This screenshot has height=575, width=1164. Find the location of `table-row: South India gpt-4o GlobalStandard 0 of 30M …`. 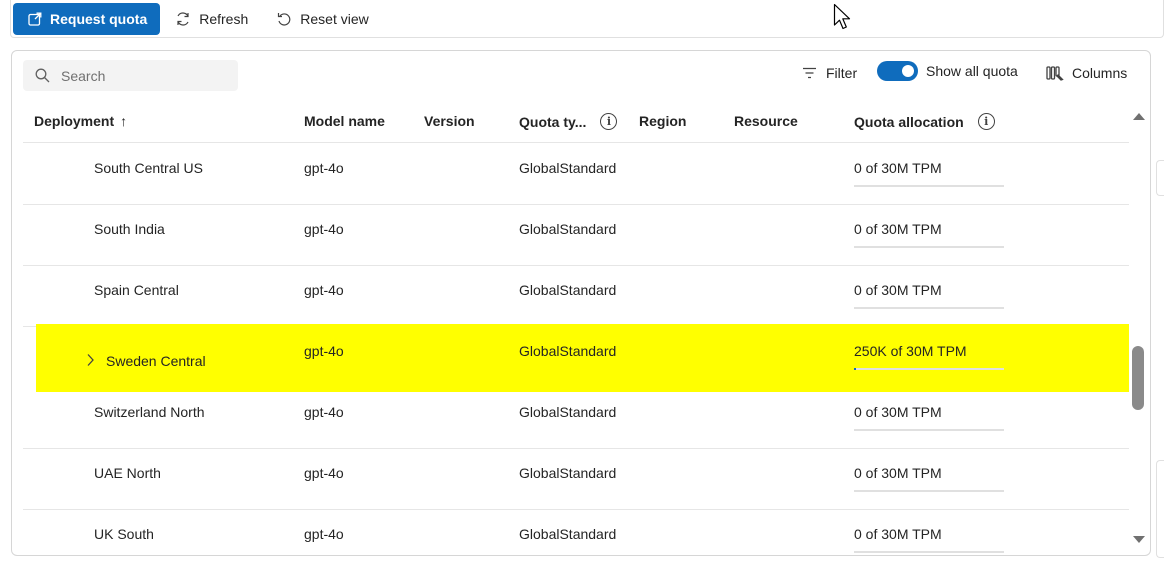

table-row: South India gpt-4o GlobalStandard 0 of 30M … is located at coordinates (576, 235).